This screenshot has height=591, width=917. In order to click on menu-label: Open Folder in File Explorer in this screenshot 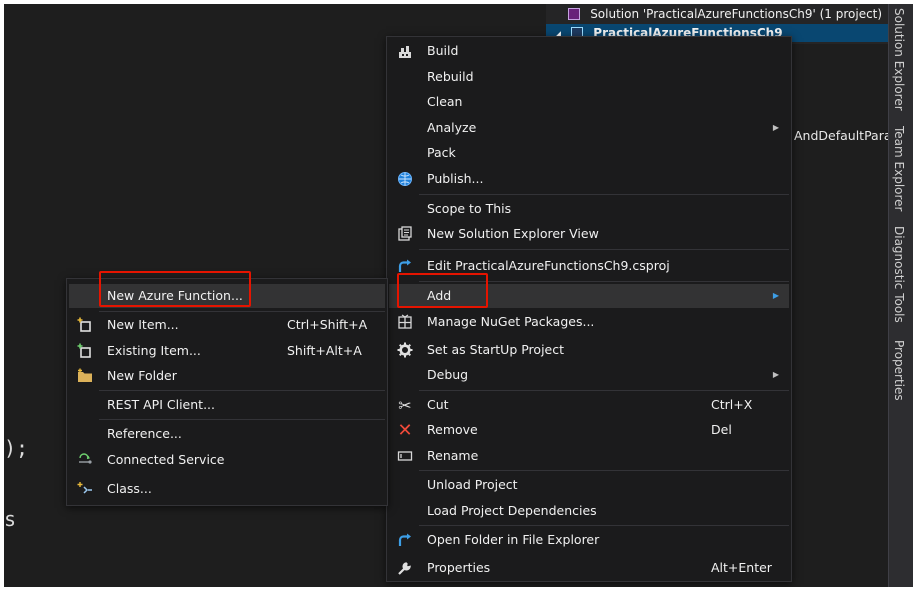, I will do `click(513, 539)`.